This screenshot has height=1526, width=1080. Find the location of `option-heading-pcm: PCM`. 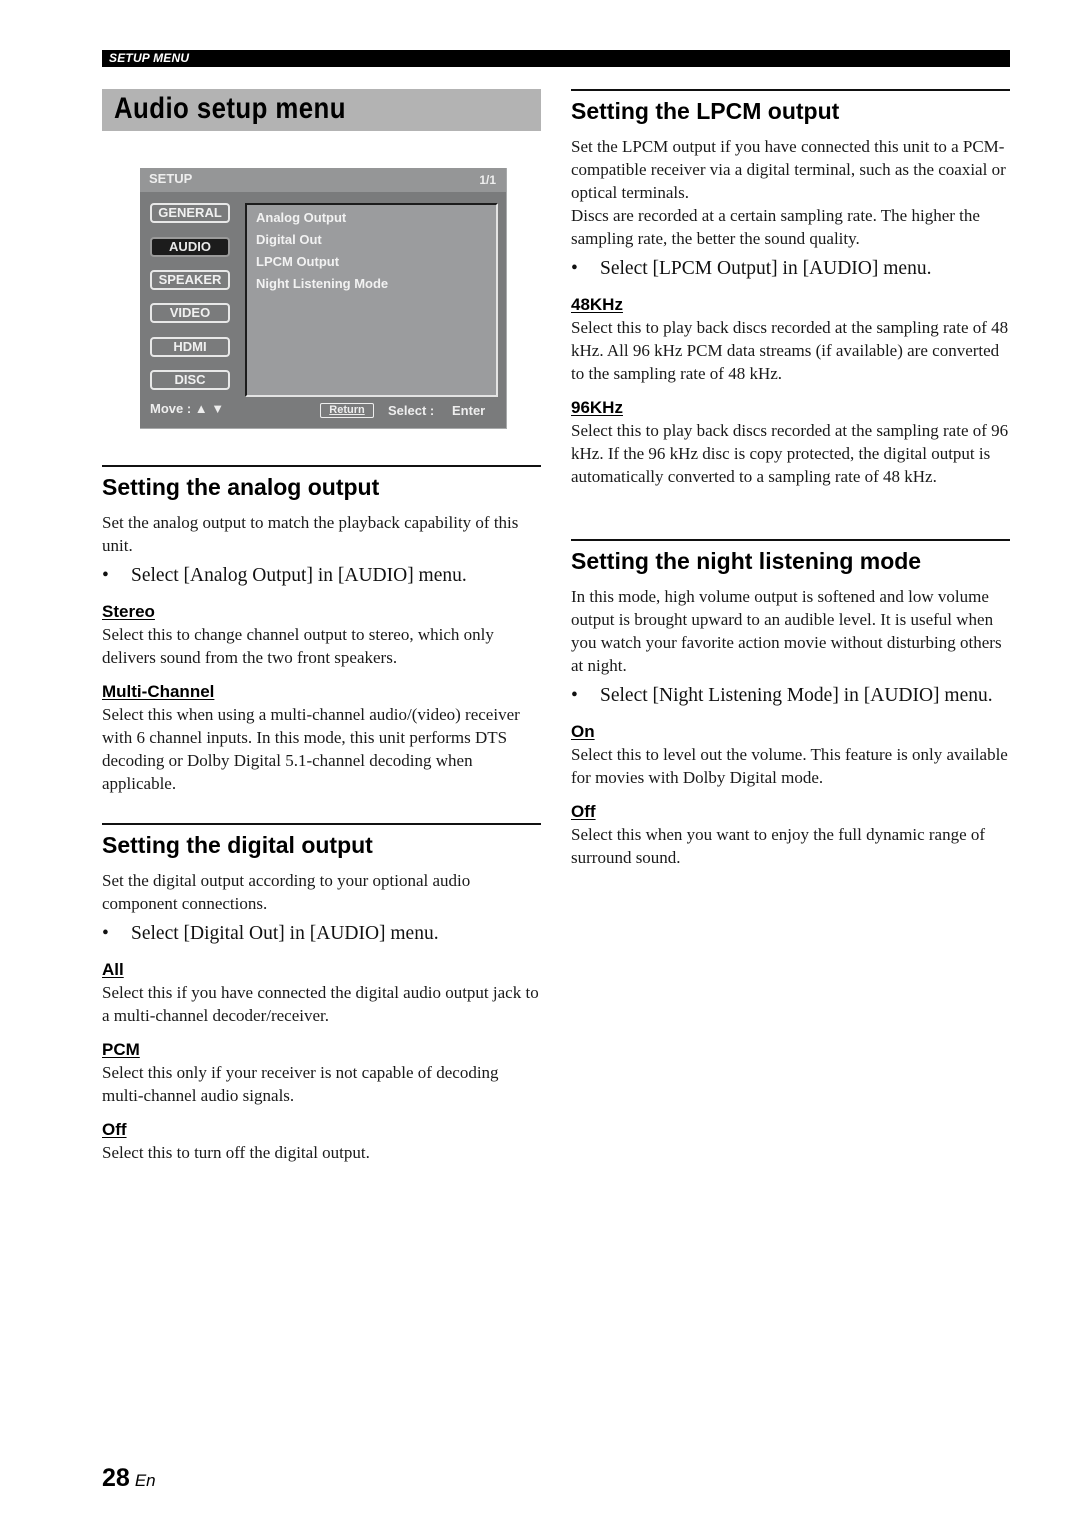

option-heading-pcm: PCM is located at coordinates (121, 1049).